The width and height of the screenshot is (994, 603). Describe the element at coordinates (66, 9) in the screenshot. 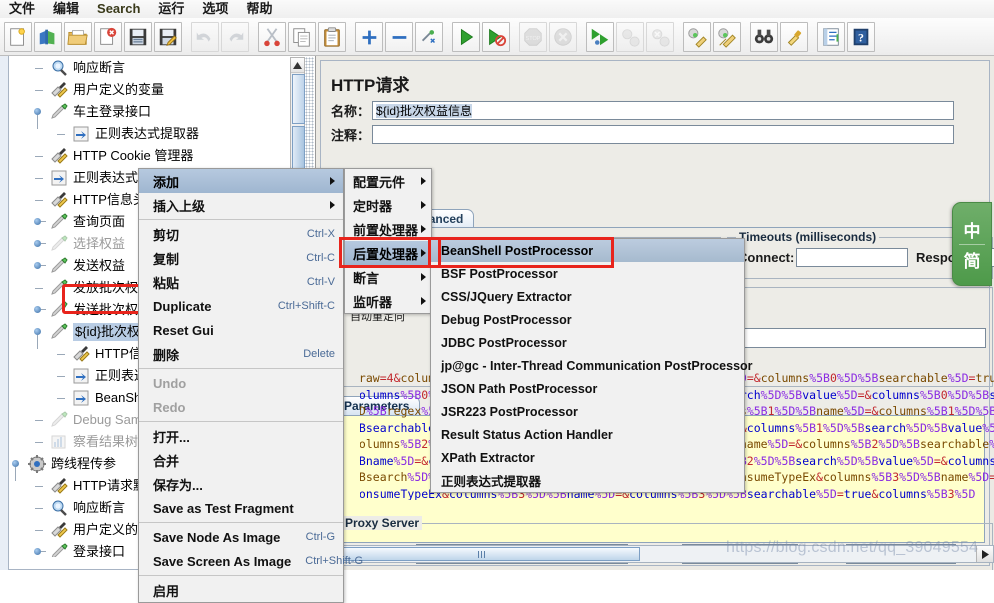

I see `menu-edit: 编辑` at that location.